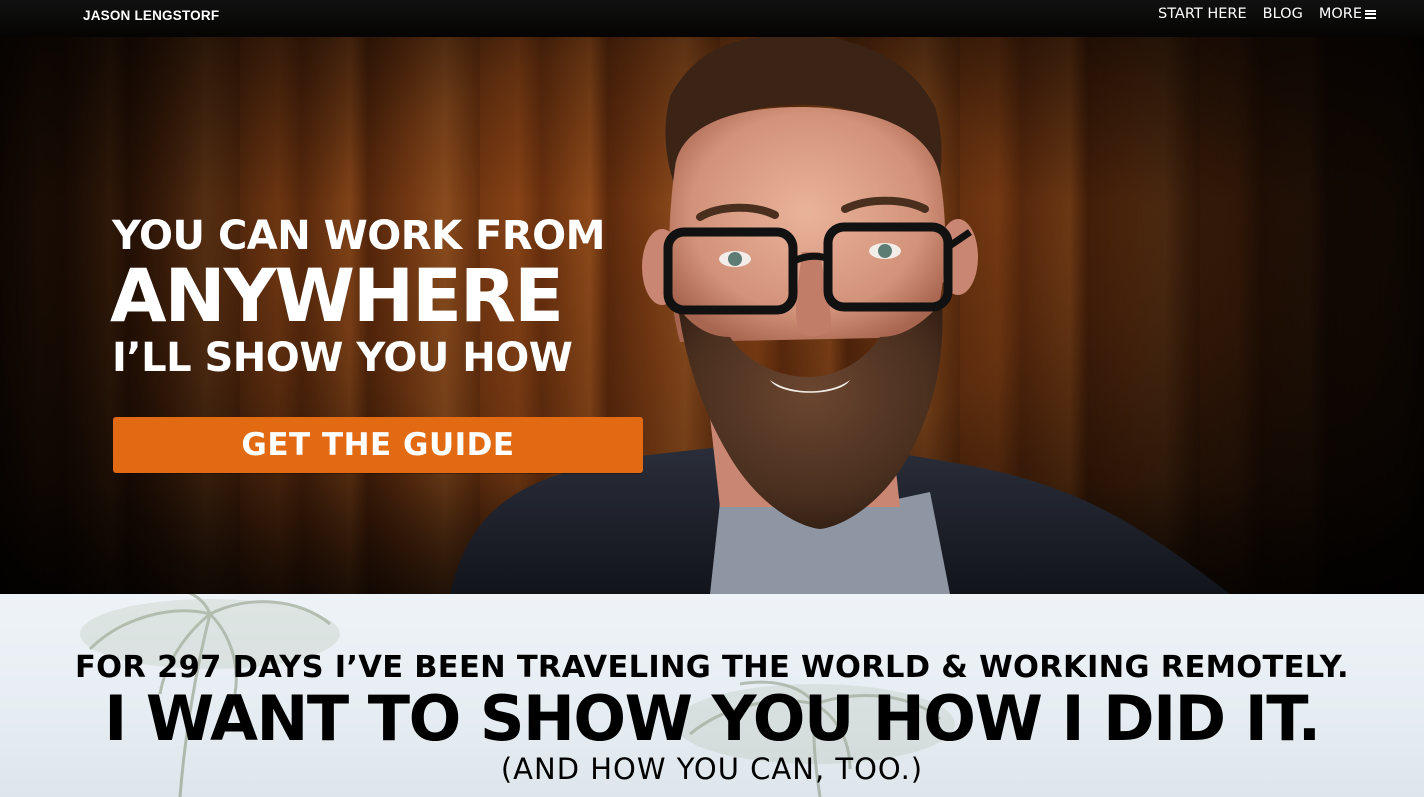 The width and height of the screenshot is (1424, 797). Describe the element at coordinates (378, 445) in the screenshot. I see `get-the-guide-button: GET THE GUIDE` at that location.